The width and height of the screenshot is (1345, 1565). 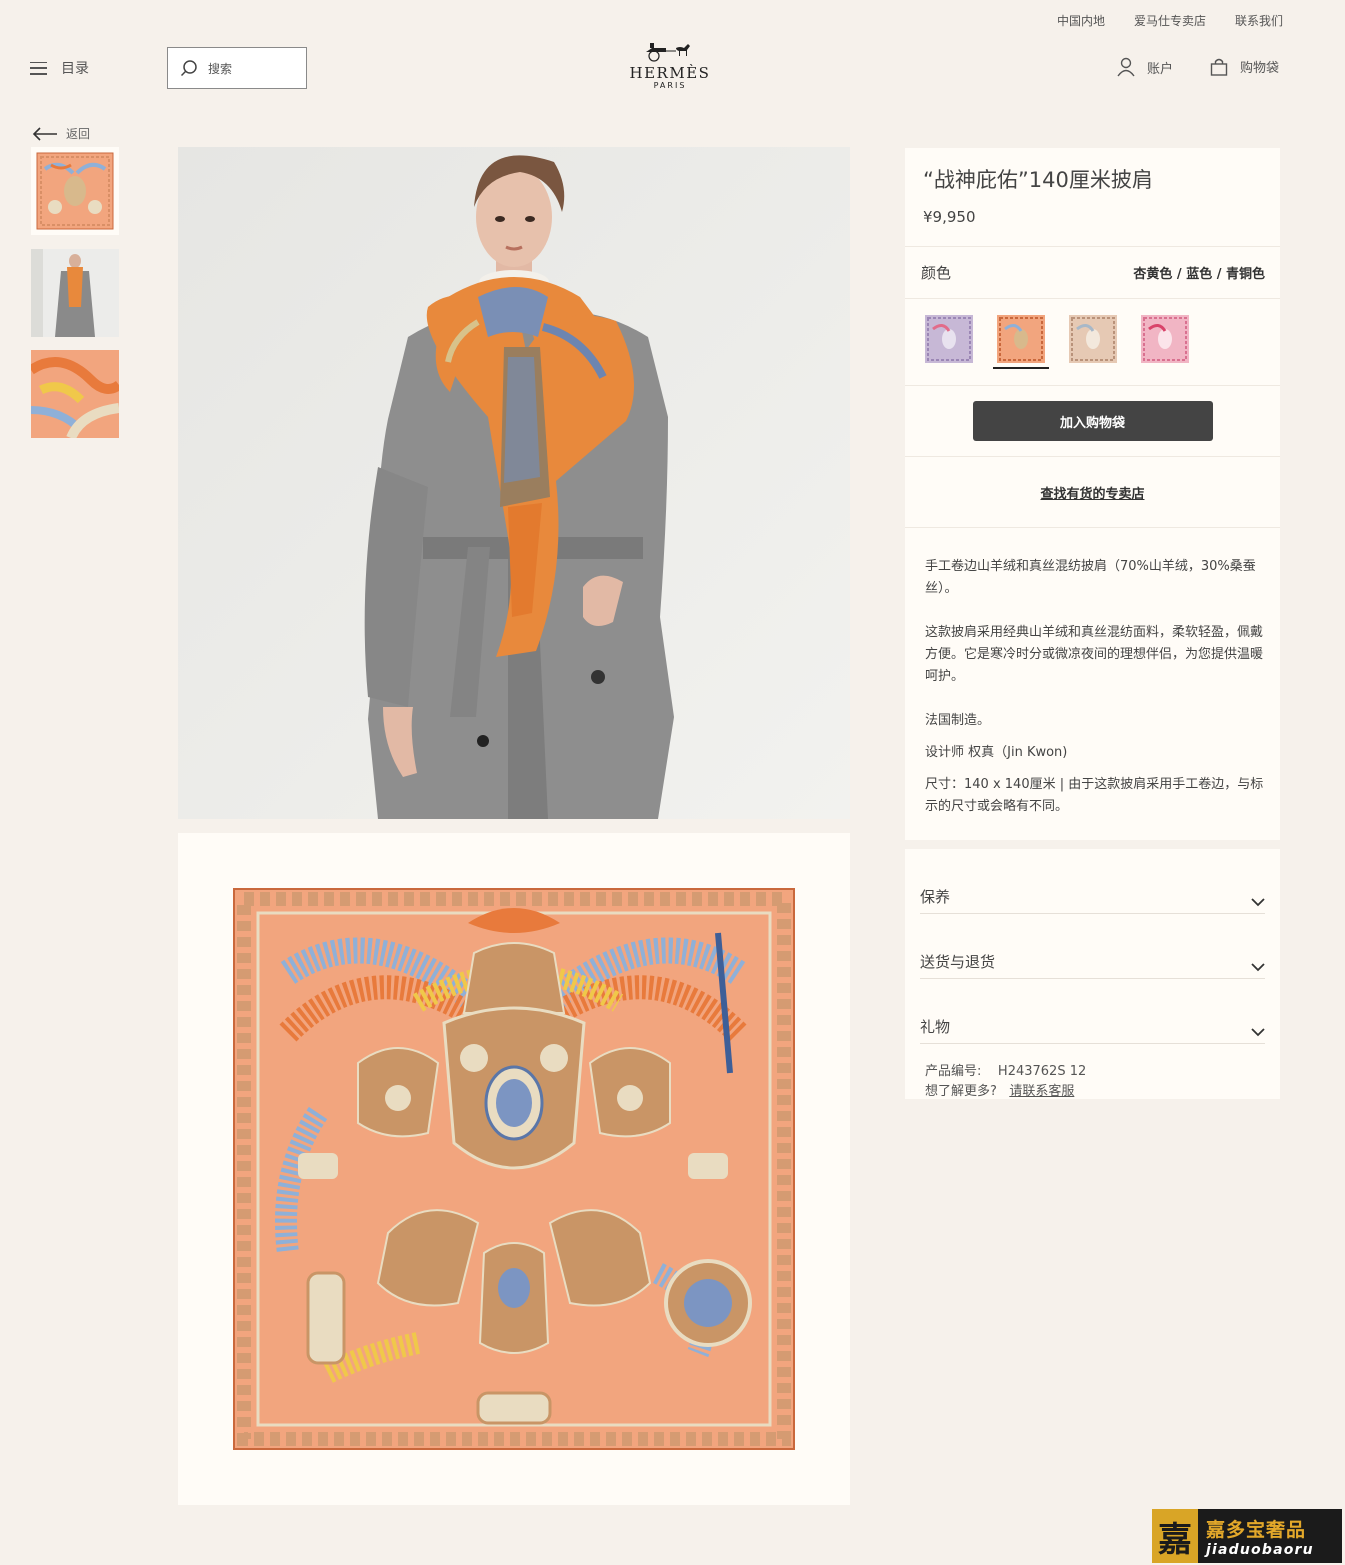 What do you see at coordinates (1093, 339) in the screenshot?
I see `swatch-beige-image` at bounding box center [1093, 339].